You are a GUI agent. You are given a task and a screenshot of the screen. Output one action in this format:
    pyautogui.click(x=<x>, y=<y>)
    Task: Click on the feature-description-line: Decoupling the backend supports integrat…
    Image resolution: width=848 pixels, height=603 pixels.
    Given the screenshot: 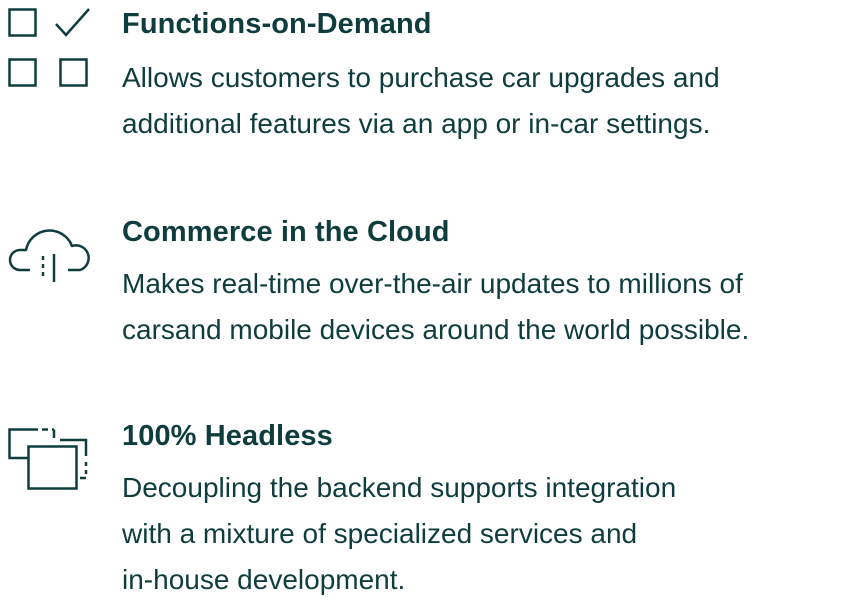 What is the action you would take?
    pyautogui.click(x=399, y=487)
    